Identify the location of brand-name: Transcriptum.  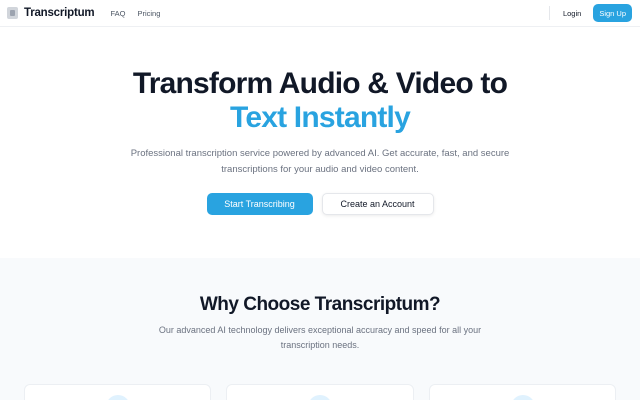
(59, 13).